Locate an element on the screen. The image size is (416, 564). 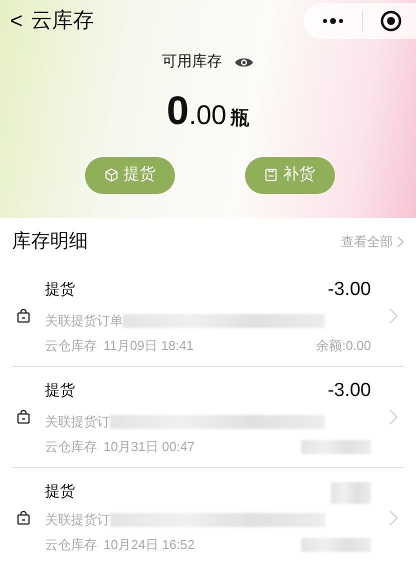
record-date: 云仓库存 10月31日 00:47 is located at coordinates (120, 447).